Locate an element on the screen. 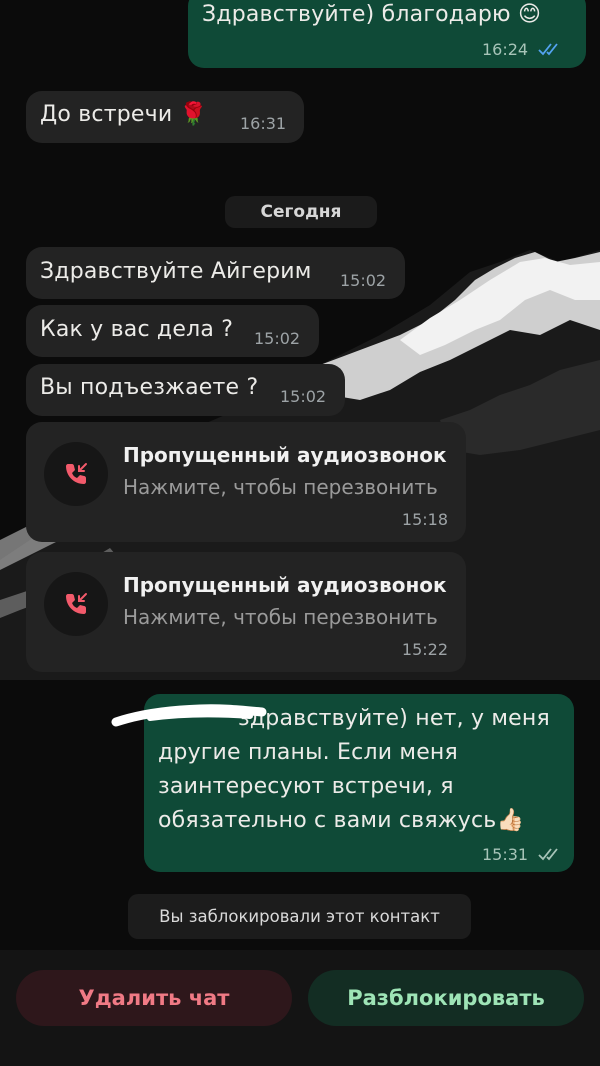  message-text: До встречи 🌹 is located at coordinates (124, 114).